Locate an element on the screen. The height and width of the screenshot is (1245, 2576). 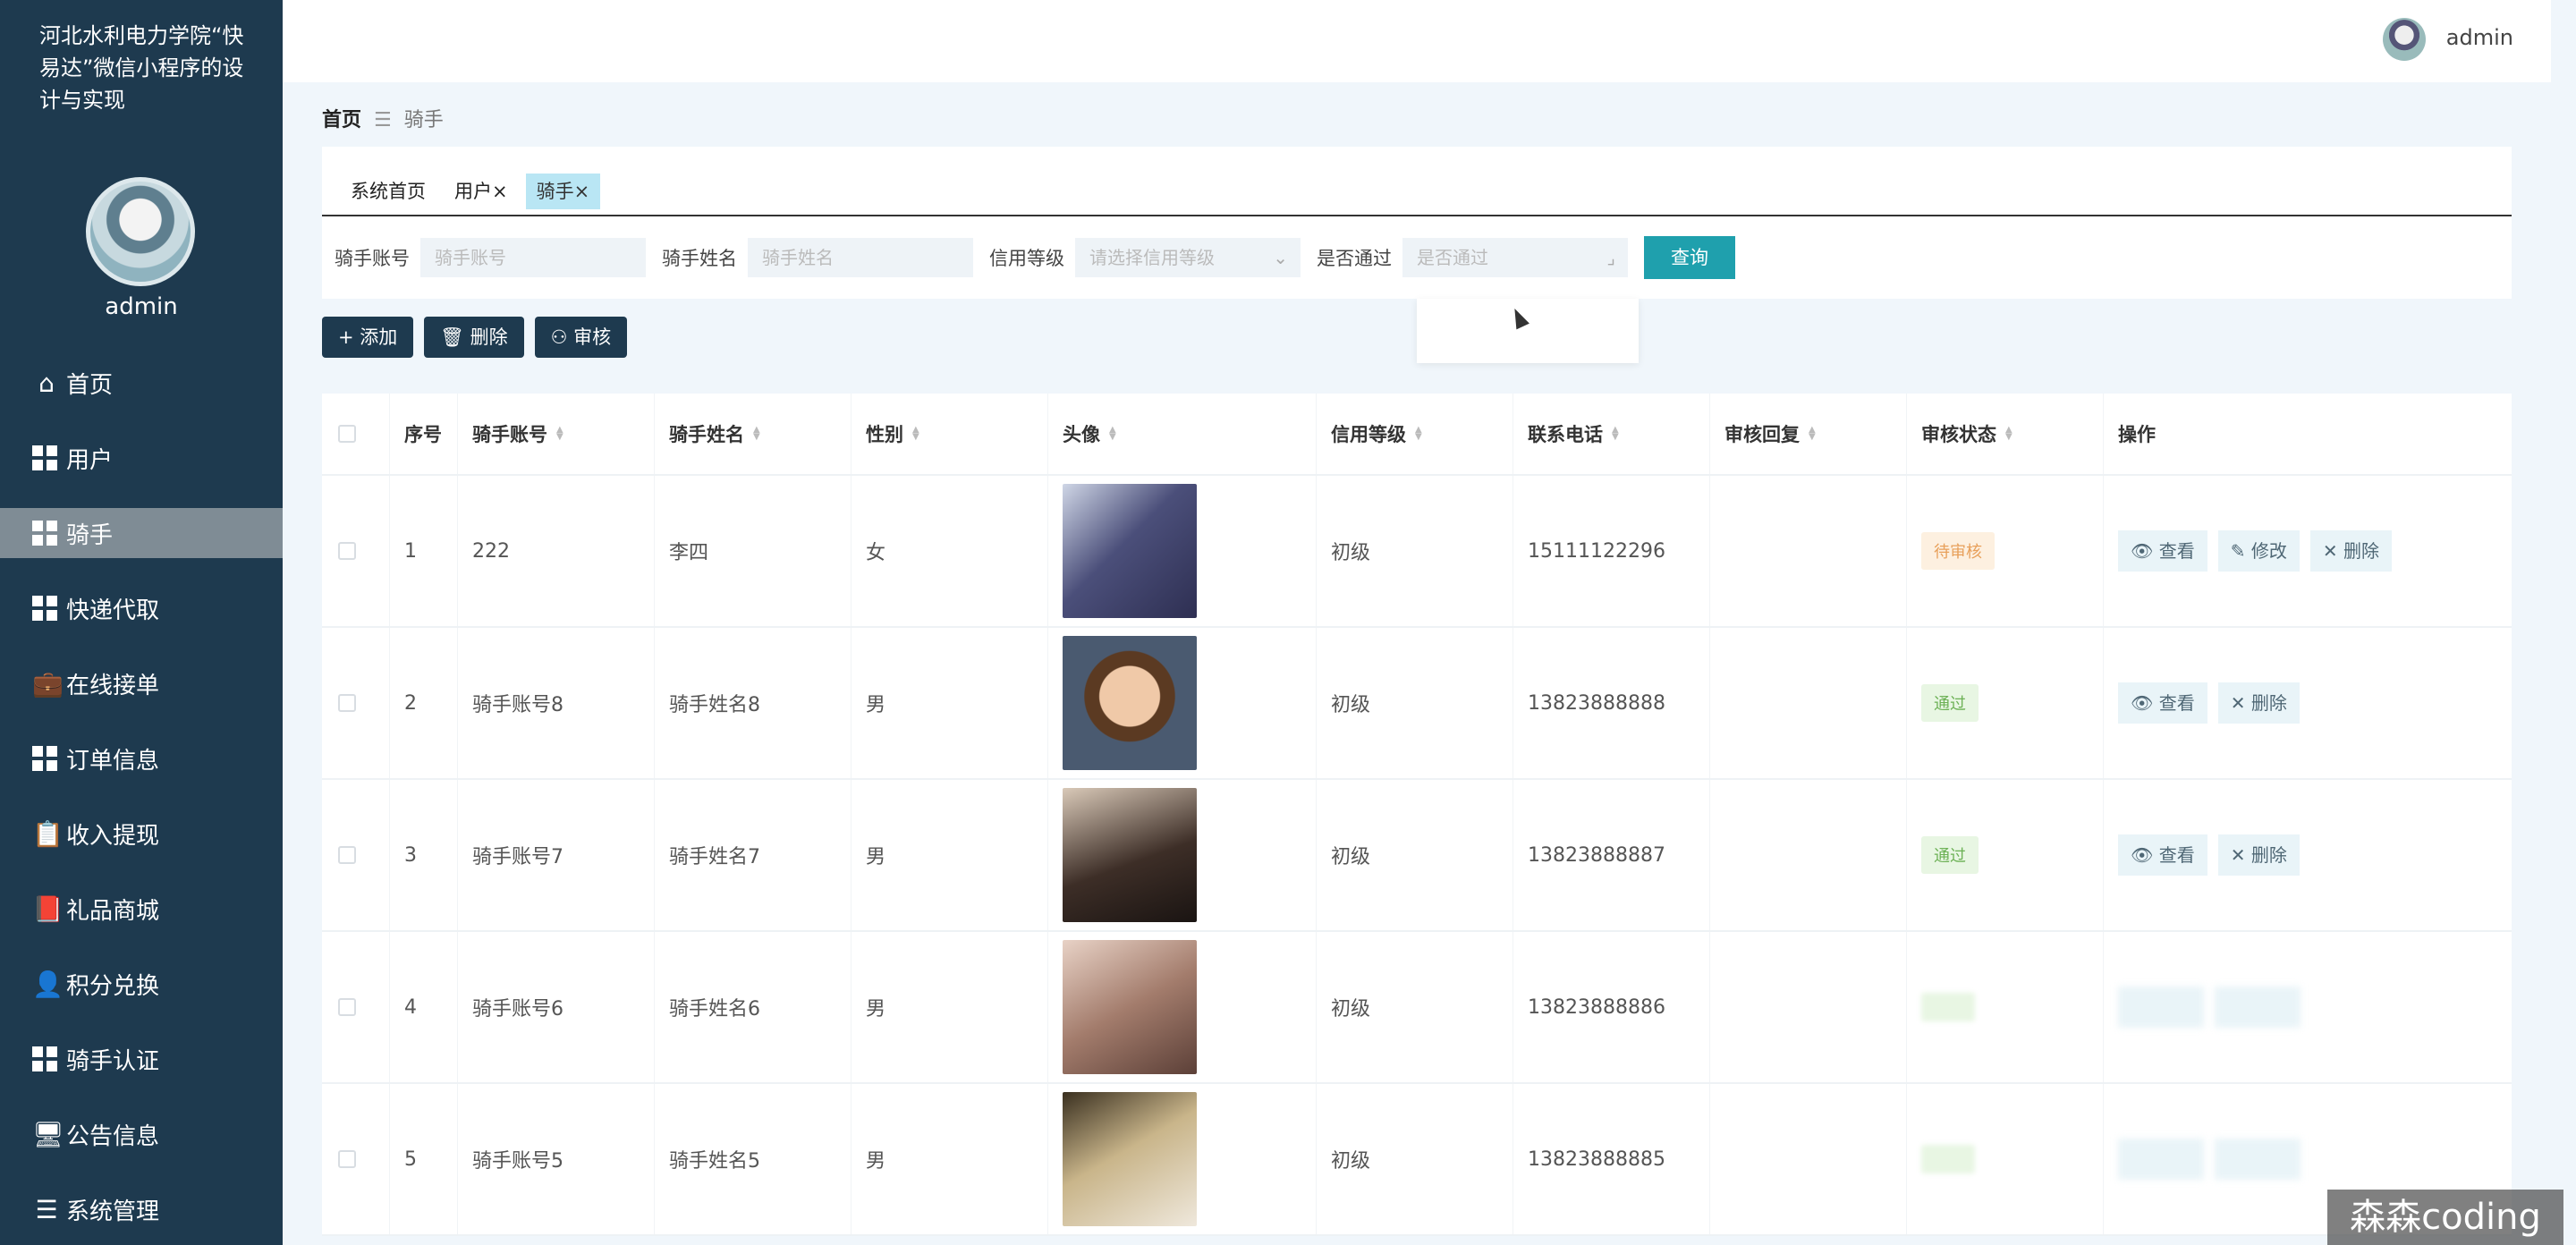
column-header-2: 骑手账号 ▲ ▼ is located at coordinates (556, 434).